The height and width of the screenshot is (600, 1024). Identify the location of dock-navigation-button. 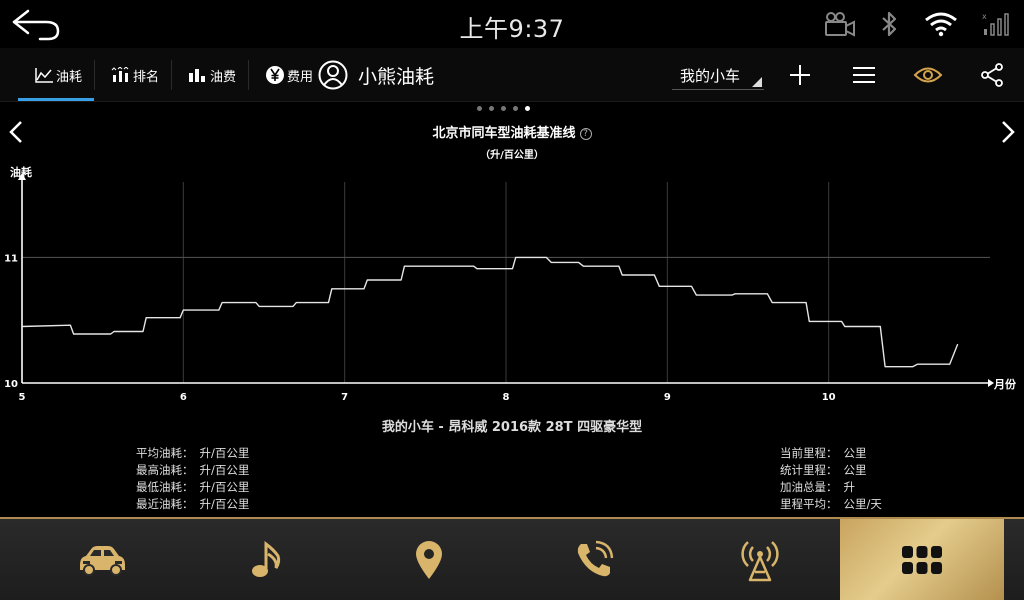
(429, 559).